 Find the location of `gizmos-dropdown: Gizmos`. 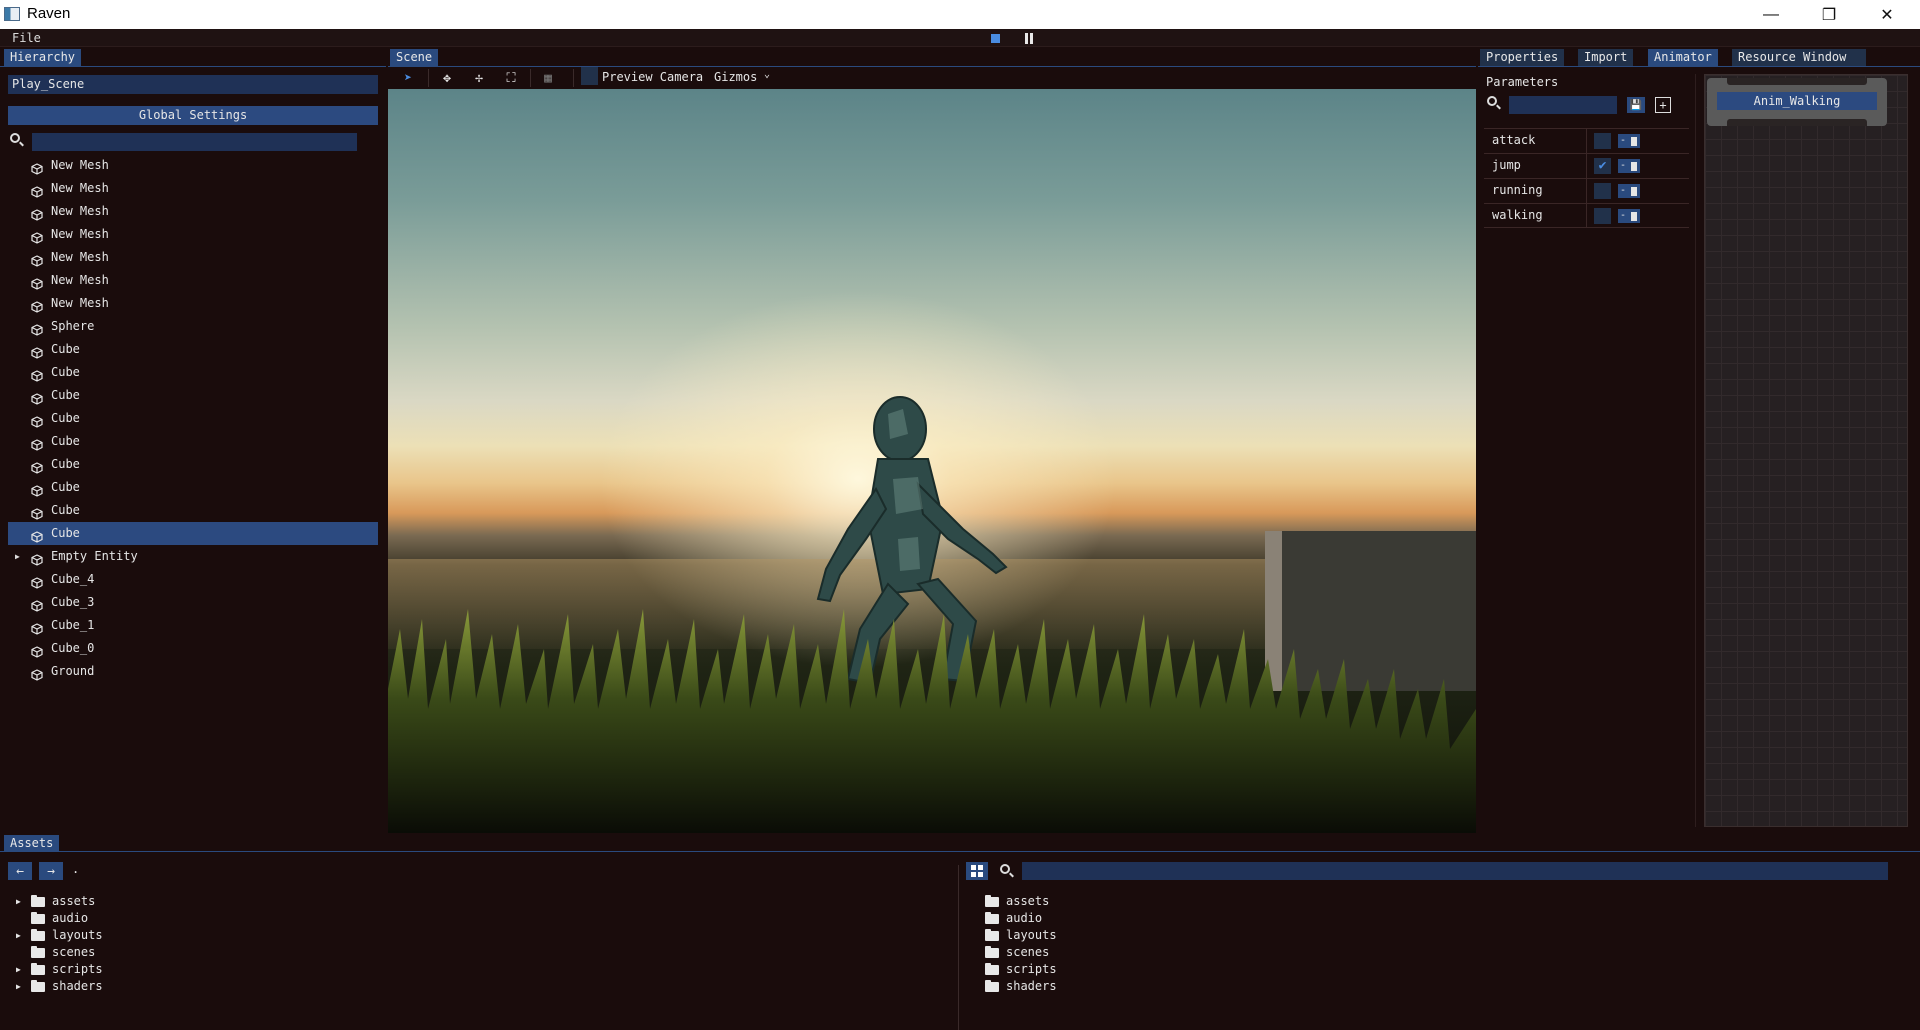

gizmos-dropdown: Gizmos is located at coordinates (735, 77).